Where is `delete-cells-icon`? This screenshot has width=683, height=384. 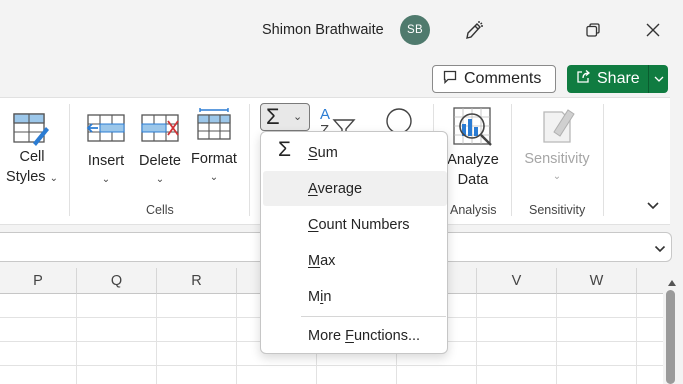
delete-cells-icon is located at coordinates (160, 130).